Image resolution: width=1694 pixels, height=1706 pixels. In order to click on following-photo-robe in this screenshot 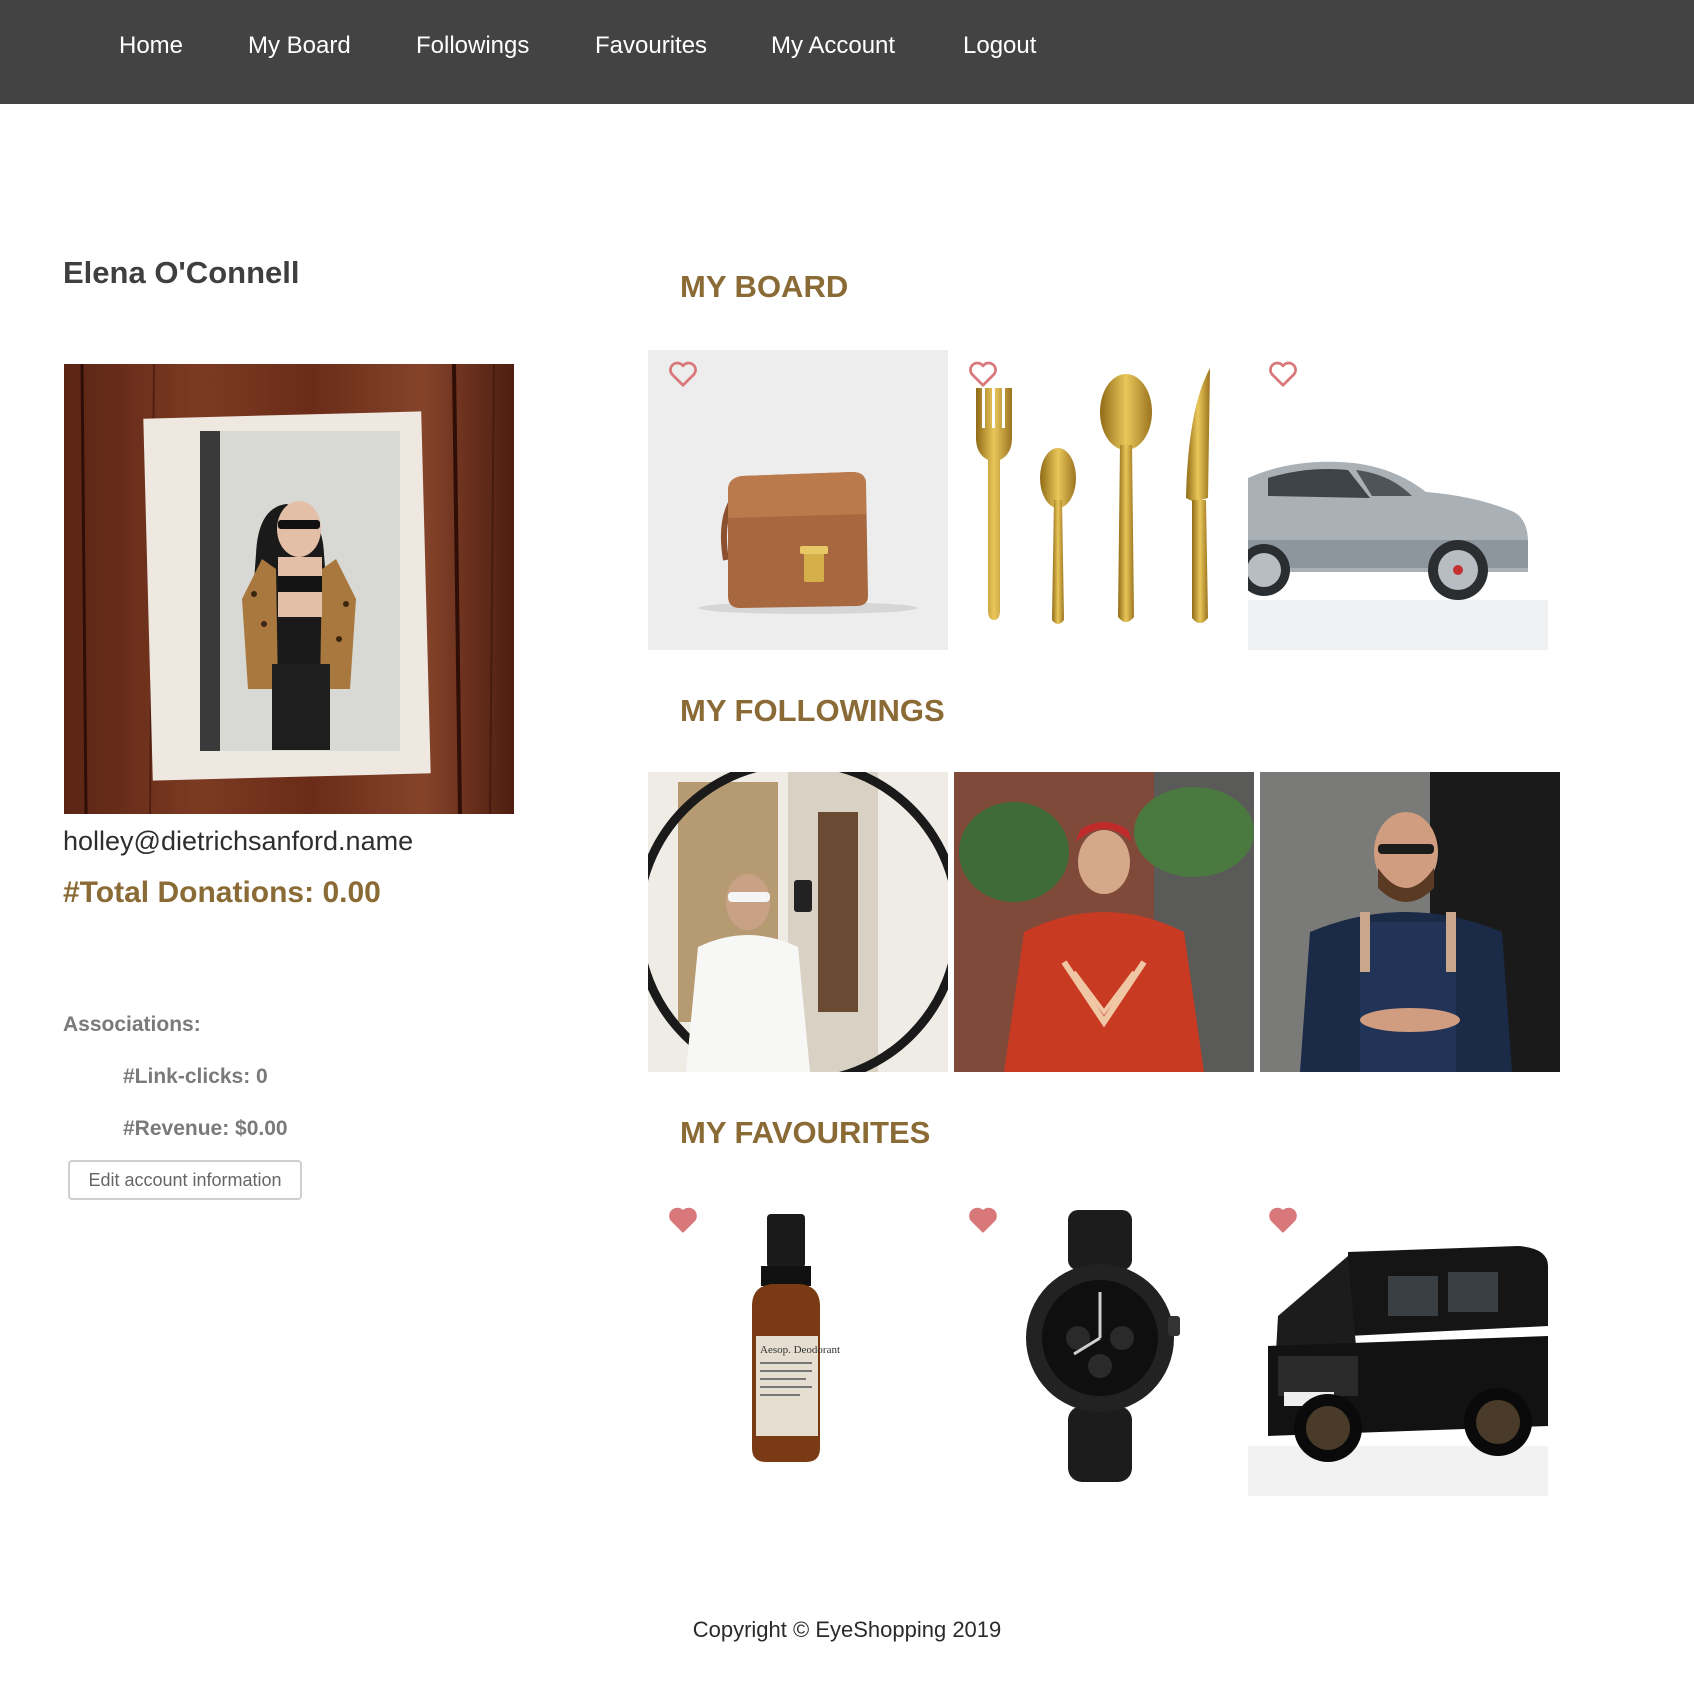, I will do `click(798, 922)`.